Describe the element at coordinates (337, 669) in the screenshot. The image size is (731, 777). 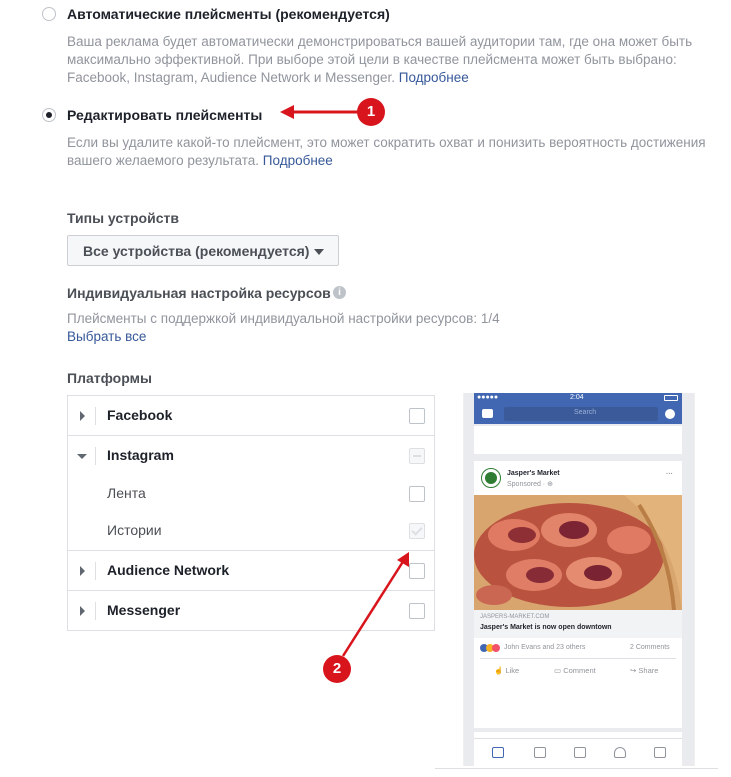
I see `annotation-badge-2: 2` at that location.